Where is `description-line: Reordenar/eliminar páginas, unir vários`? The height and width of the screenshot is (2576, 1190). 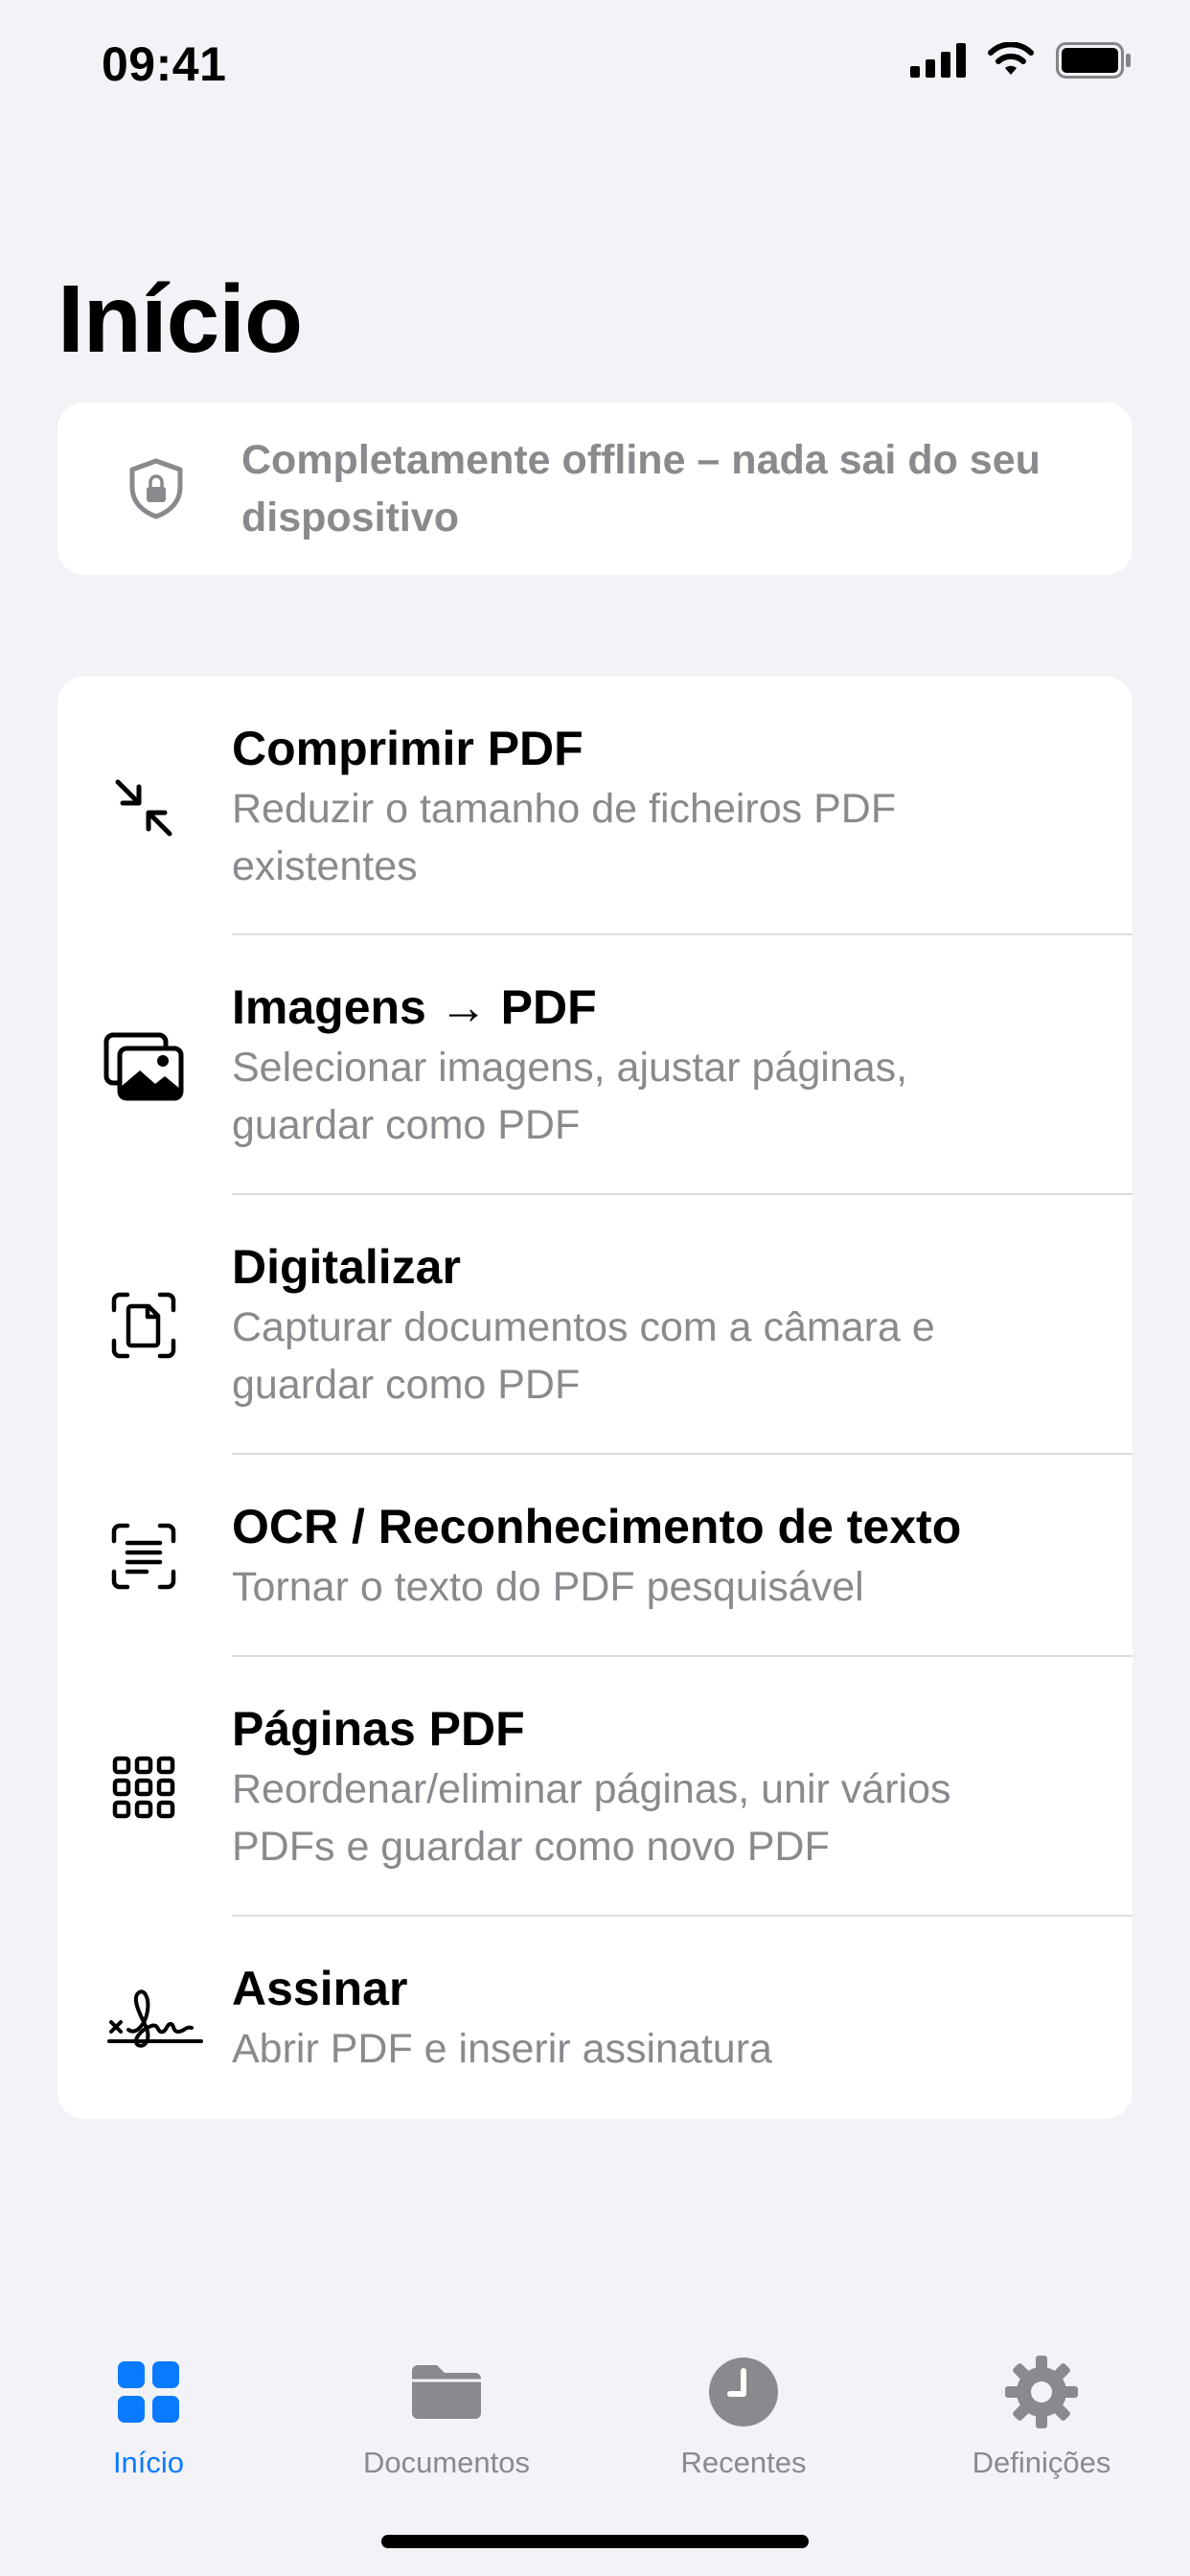
description-line: Reordenar/eliminar páginas, unir vários is located at coordinates (591, 1789).